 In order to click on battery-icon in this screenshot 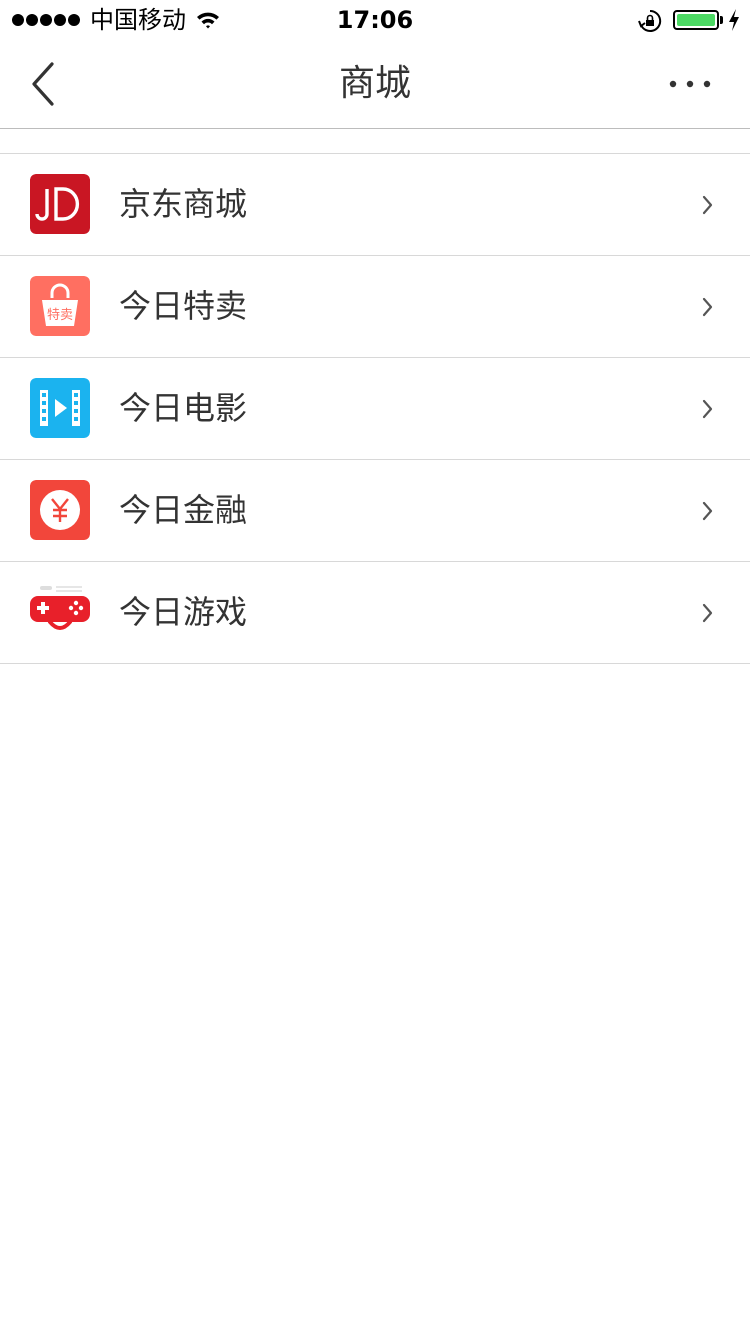, I will do `click(696, 20)`.